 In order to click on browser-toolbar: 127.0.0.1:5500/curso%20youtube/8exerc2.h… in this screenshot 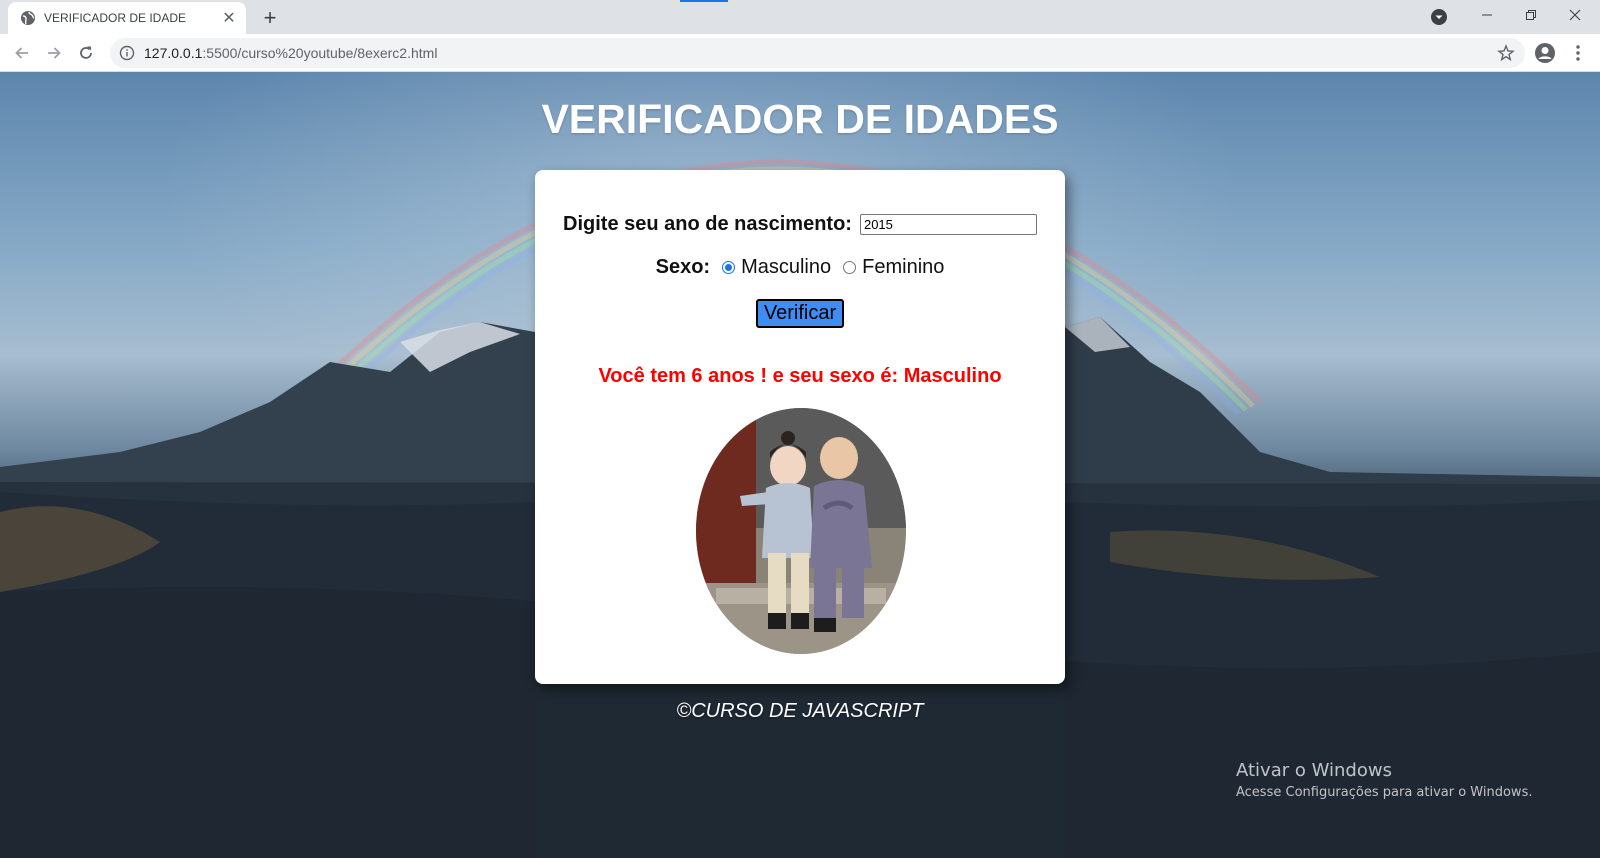, I will do `click(800, 53)`.